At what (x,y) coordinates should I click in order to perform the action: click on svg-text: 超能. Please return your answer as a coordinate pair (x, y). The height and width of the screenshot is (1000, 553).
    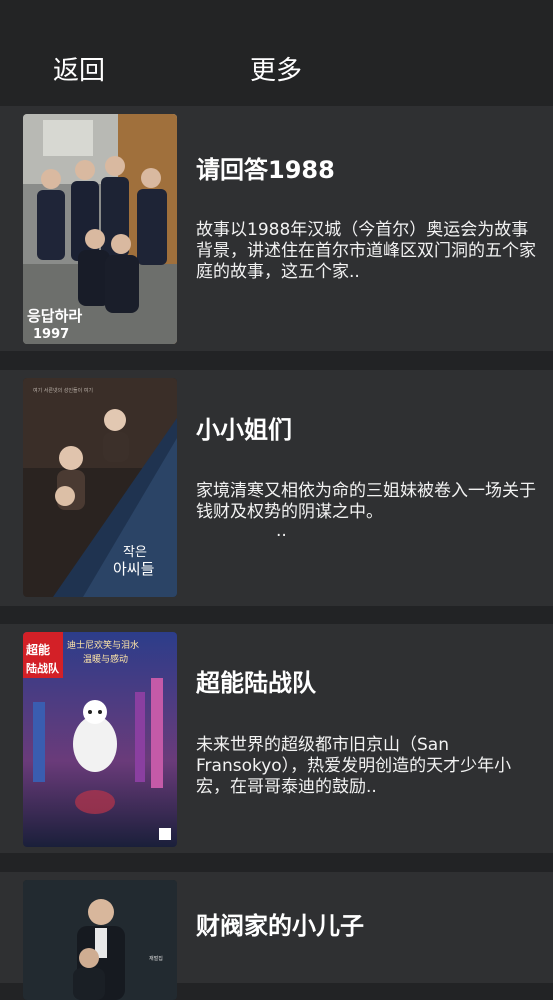
    Looking at the image, I should click on (37, 649).